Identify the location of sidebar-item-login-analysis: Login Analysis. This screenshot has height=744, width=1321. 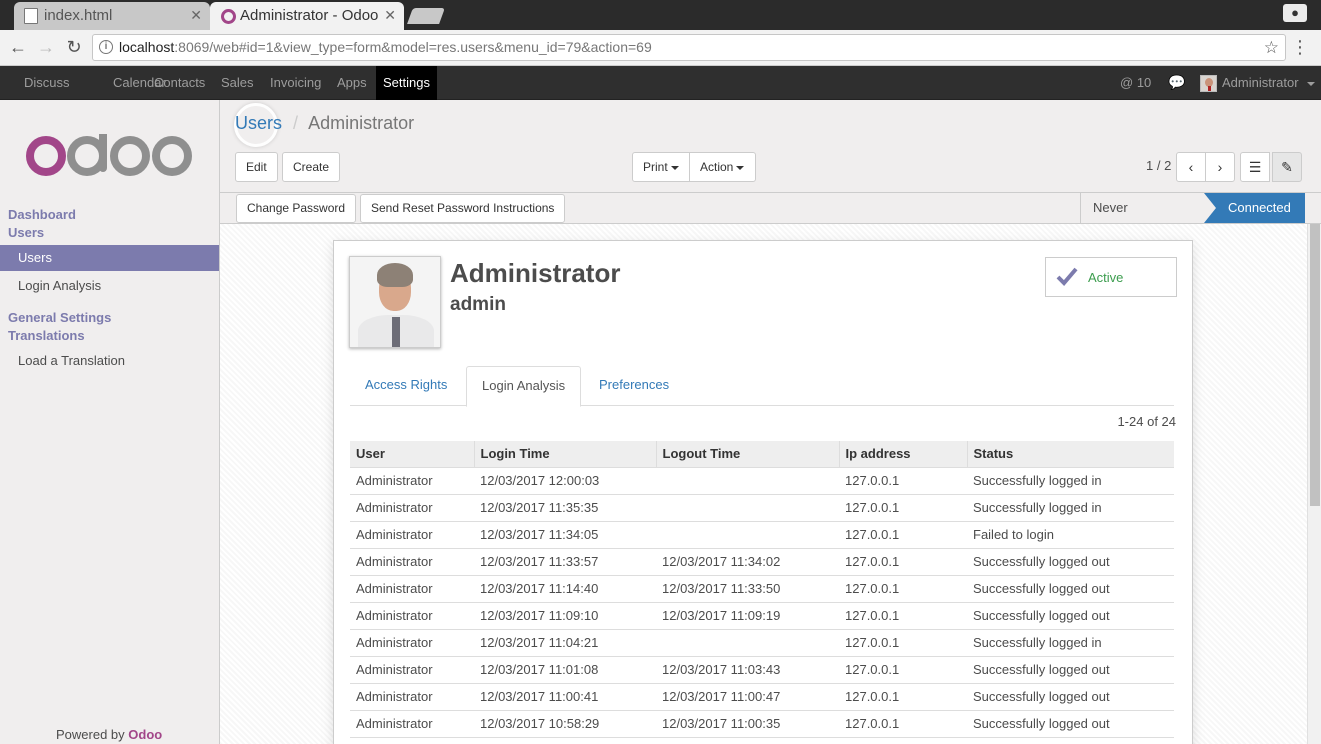
(109, 286).